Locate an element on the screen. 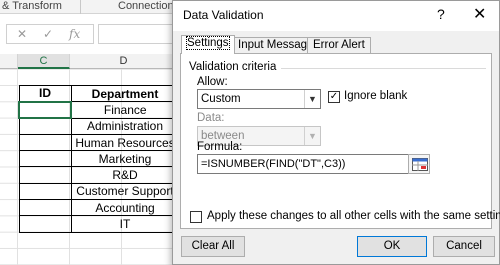  cancel-button: Cancel is located at coordinates (464, 246).